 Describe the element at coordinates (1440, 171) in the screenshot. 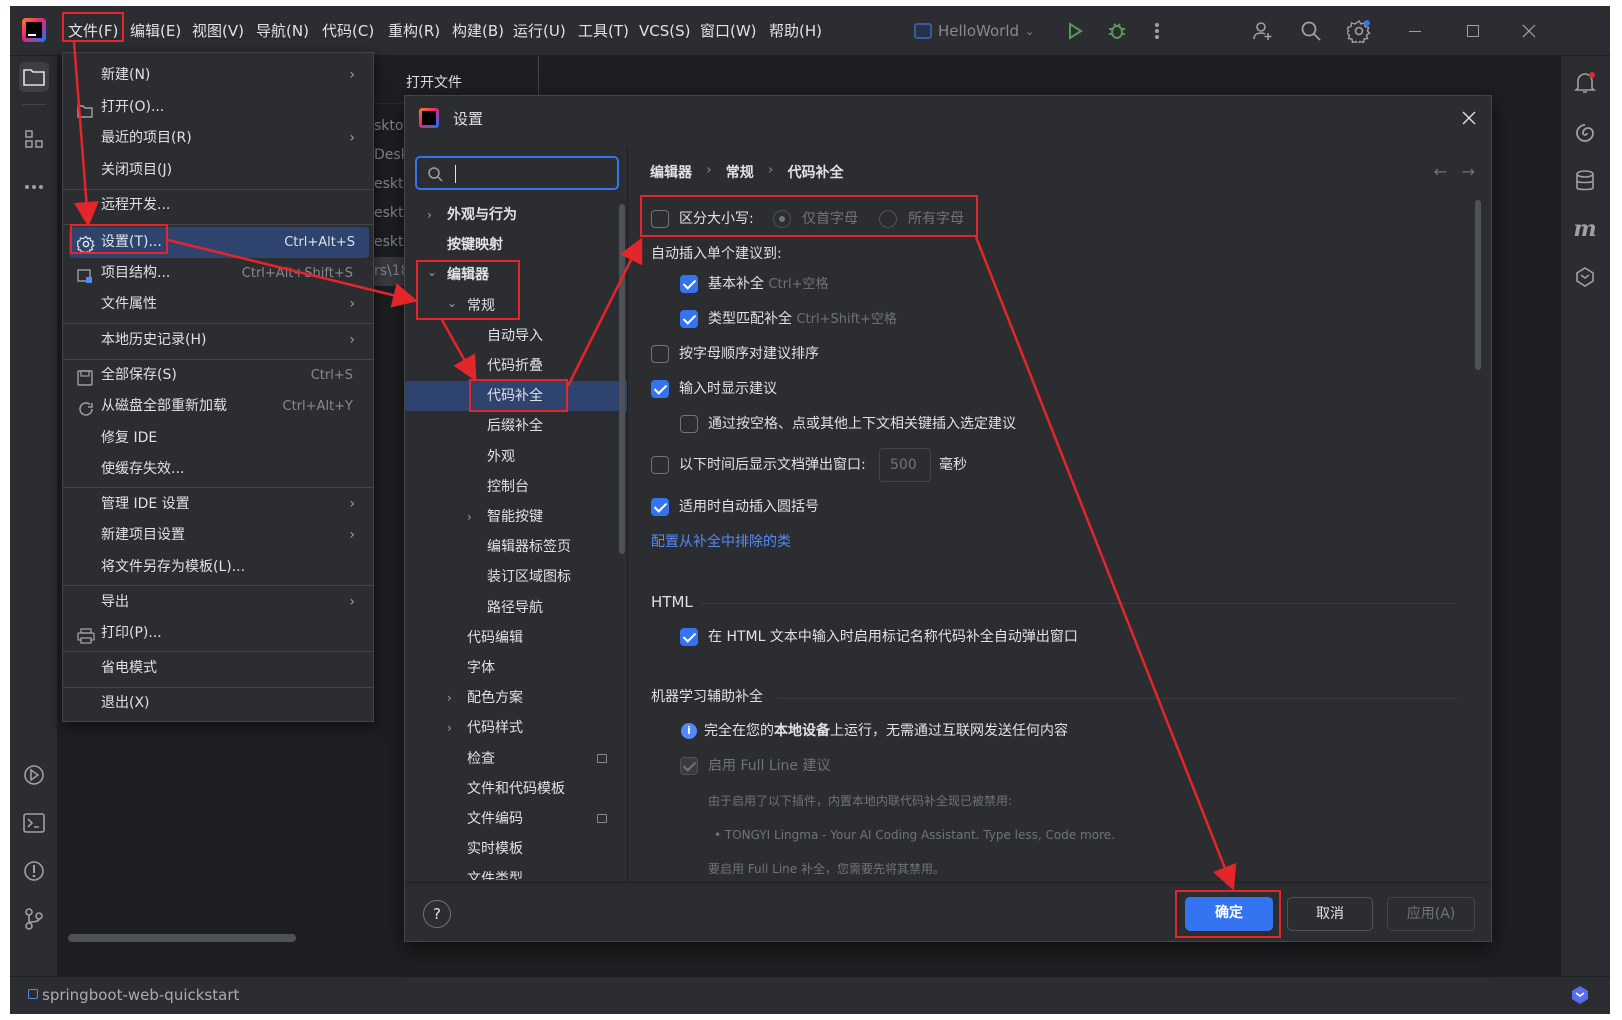

I see `back-arrow-icon: ←` at that location.